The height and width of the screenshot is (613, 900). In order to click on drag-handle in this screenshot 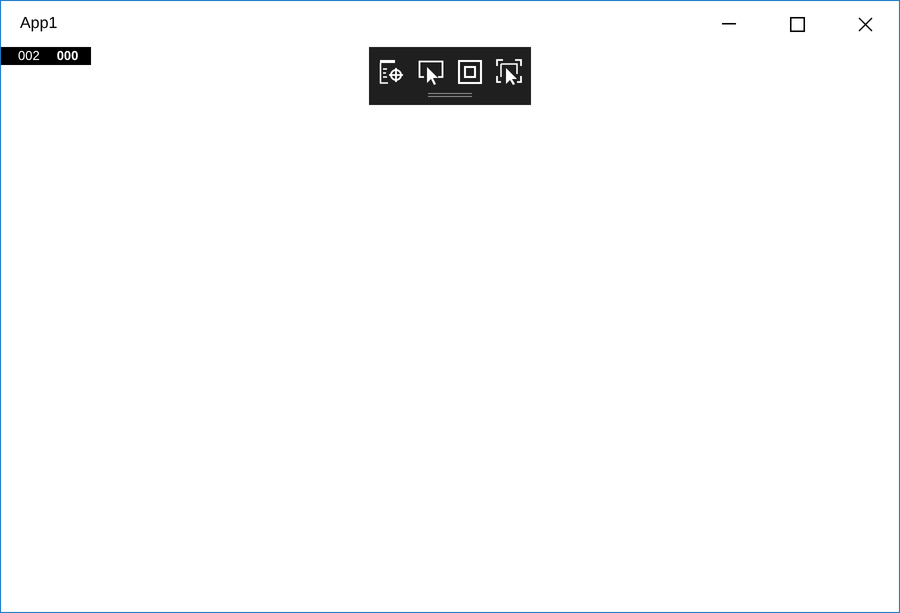, I will do `click(450, 95)`.